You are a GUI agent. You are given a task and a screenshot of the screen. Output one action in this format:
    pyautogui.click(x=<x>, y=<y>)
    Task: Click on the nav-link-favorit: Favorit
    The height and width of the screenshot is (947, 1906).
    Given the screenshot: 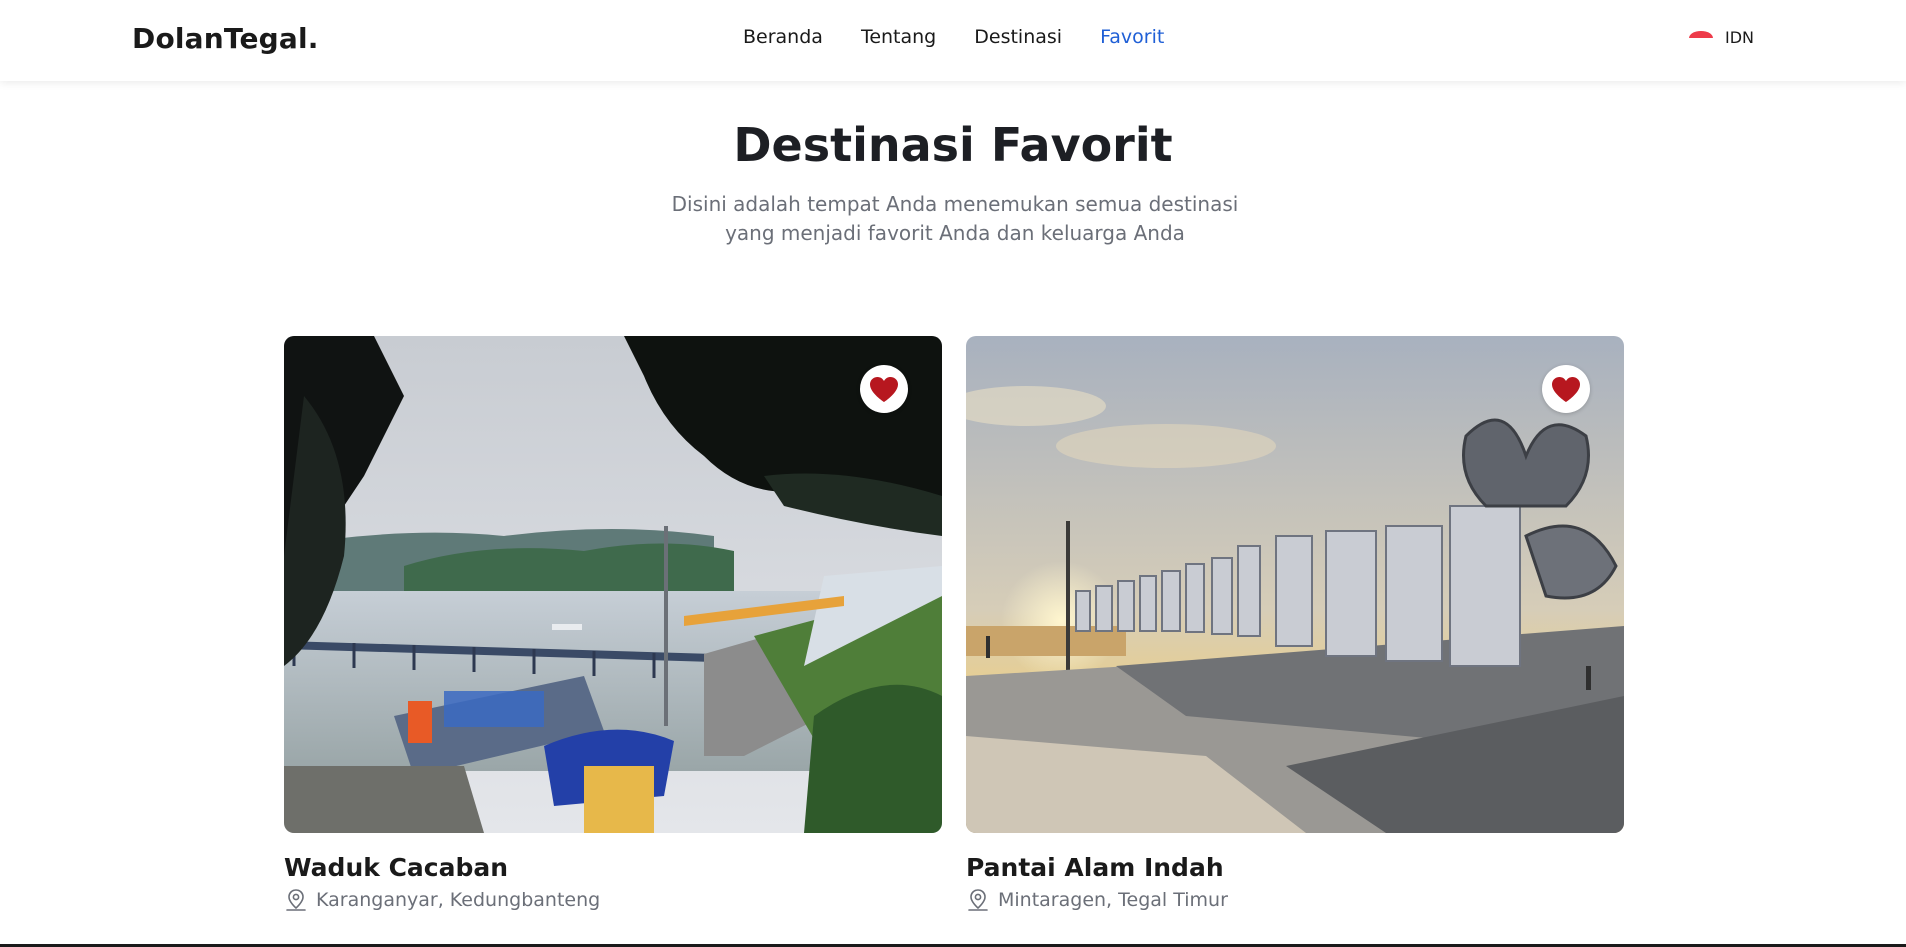 What is the action you would take?
    pyautogui.click(x=1132, y=37)
    